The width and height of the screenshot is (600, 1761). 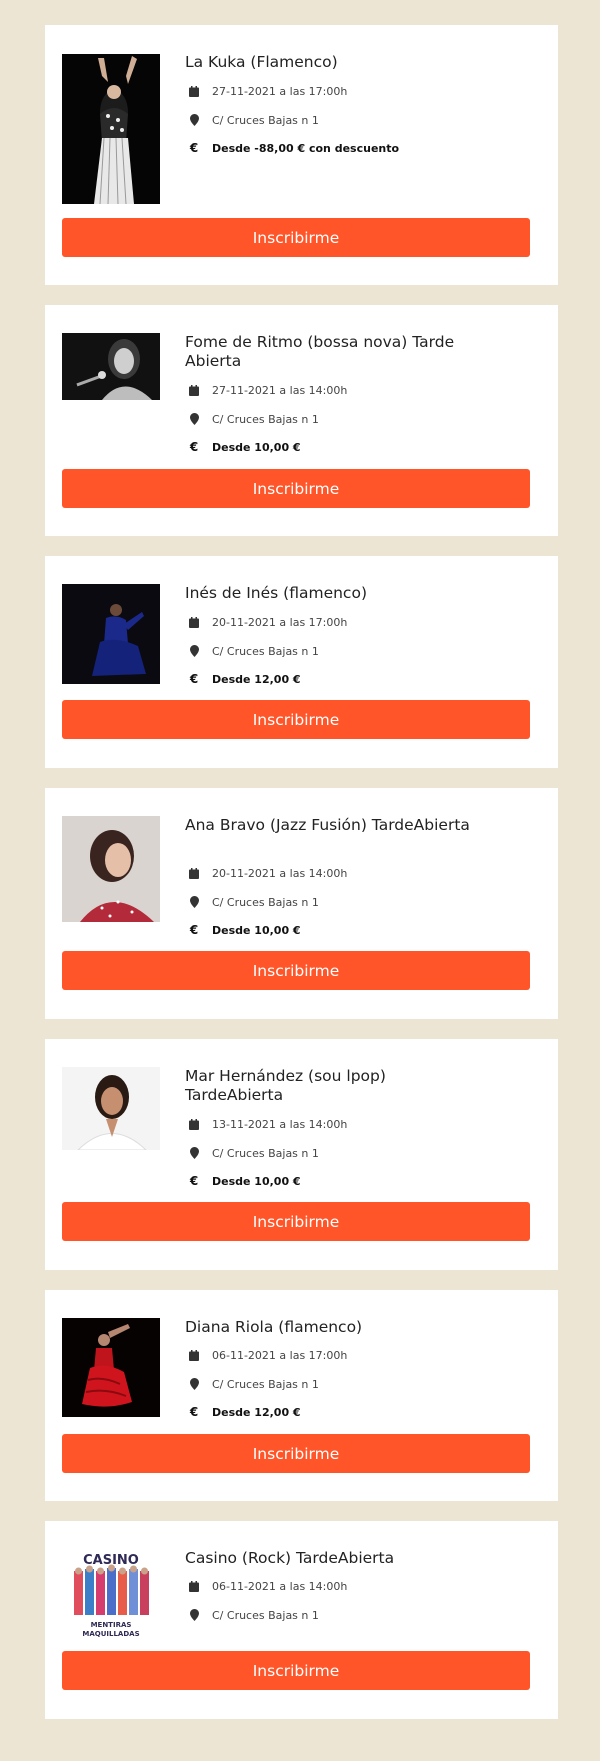 What do you see at coordinates (280, 1124) in the screenshot?
I see `event-date-text: 13-11-2021 a las 14:00h` at bounding box center [280, 1124].